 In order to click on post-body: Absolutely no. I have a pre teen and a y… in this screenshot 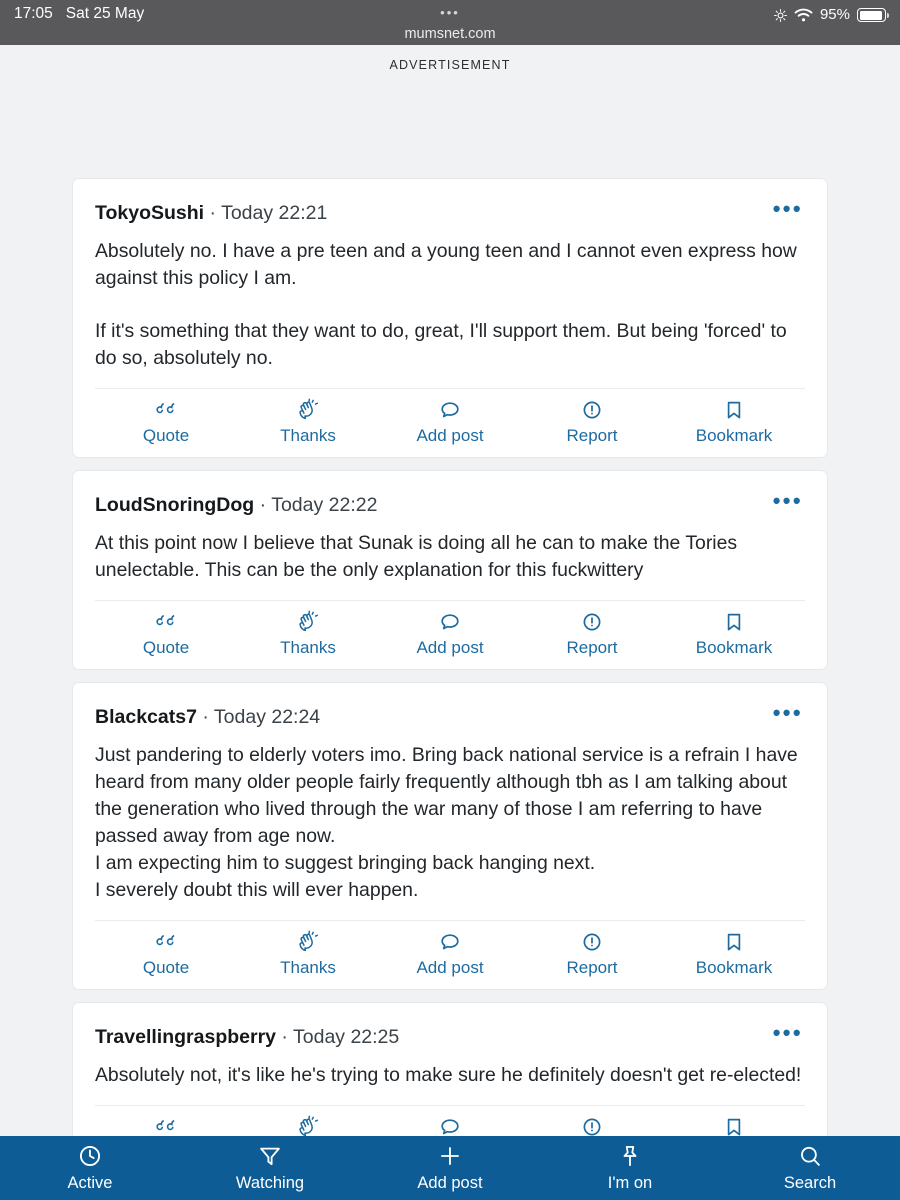, I will do `click(450, 307)`.